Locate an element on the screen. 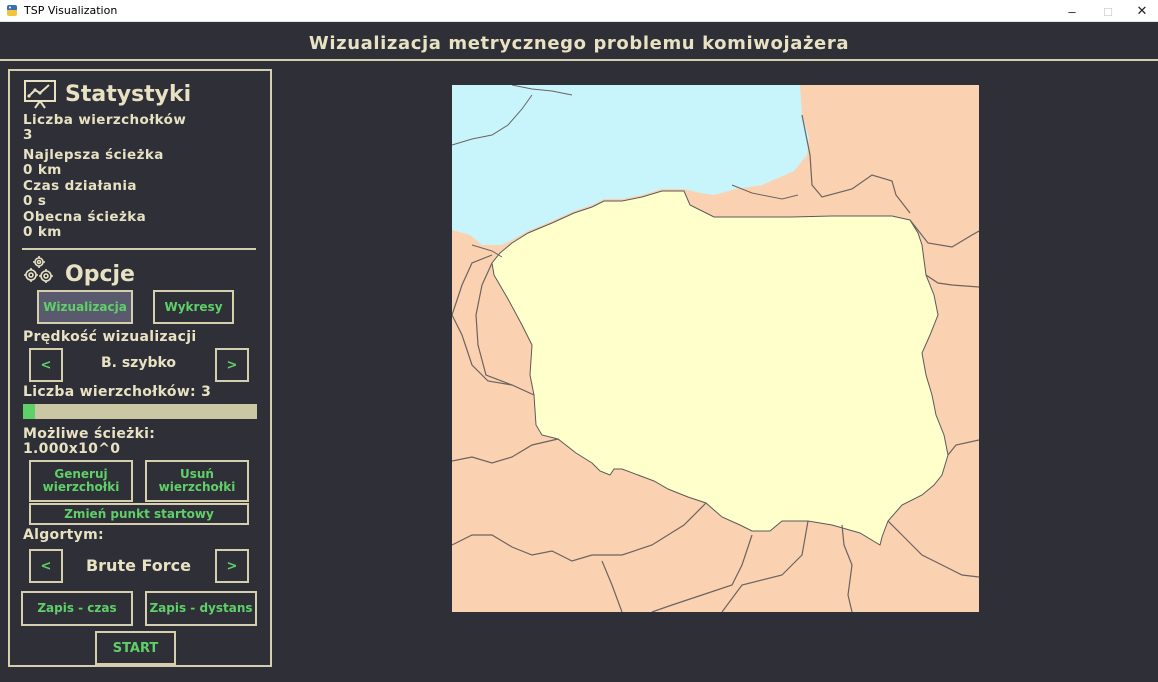  best-path-label: Najlepsza ścieżka is located at coordinates (93, 155).